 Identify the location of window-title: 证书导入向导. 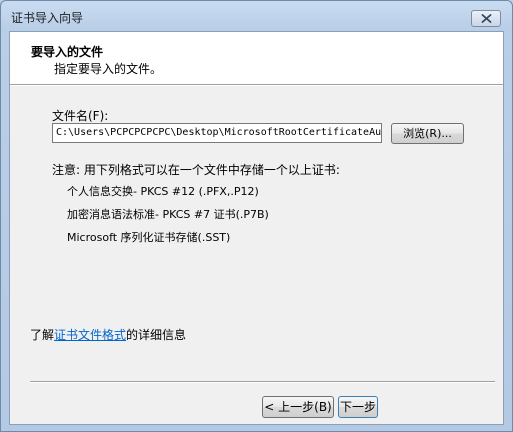
(47, 18).